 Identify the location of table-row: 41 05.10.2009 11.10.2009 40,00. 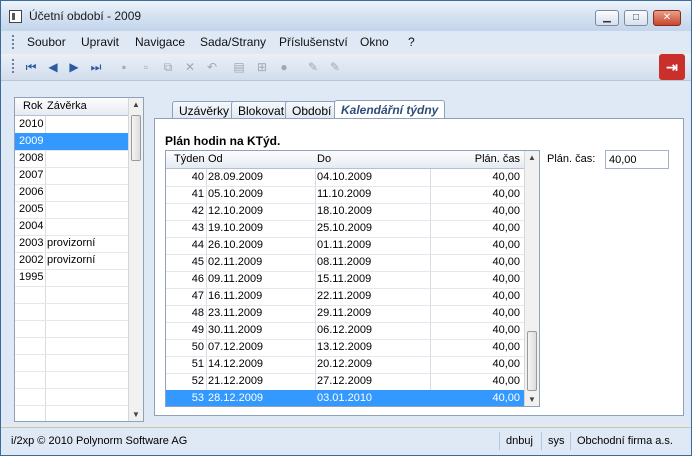
(345, 195).